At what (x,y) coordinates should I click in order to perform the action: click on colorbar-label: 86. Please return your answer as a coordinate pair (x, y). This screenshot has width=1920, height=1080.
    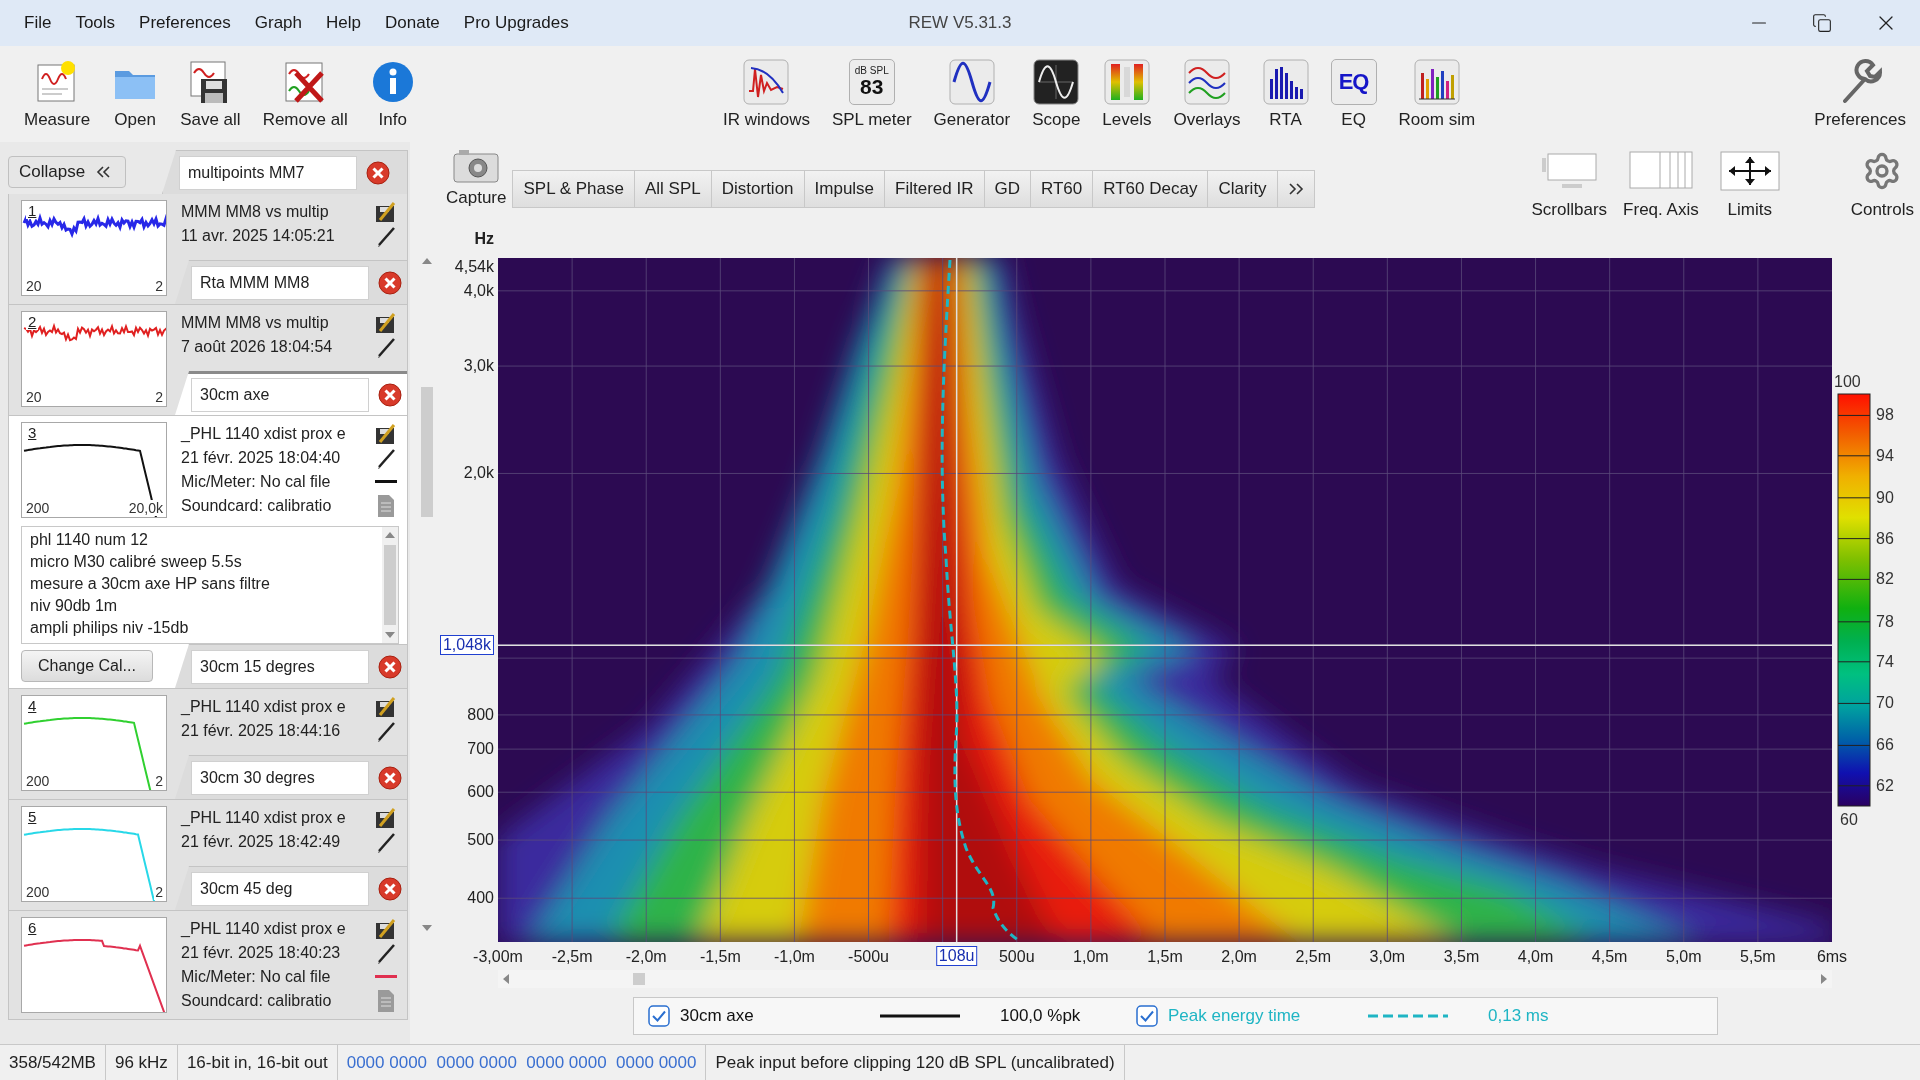
    Looking at the image, I should click on (1885, 538).